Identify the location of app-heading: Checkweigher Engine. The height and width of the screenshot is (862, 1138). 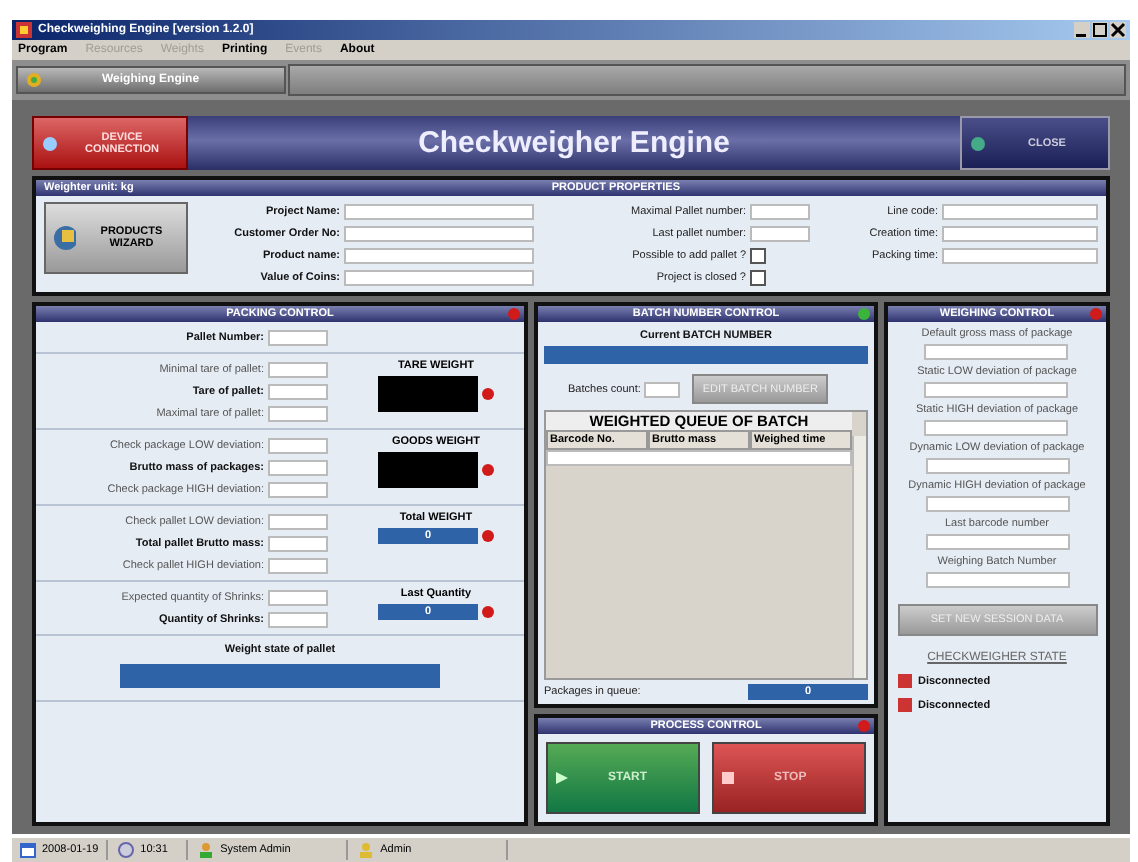
(574, 143).